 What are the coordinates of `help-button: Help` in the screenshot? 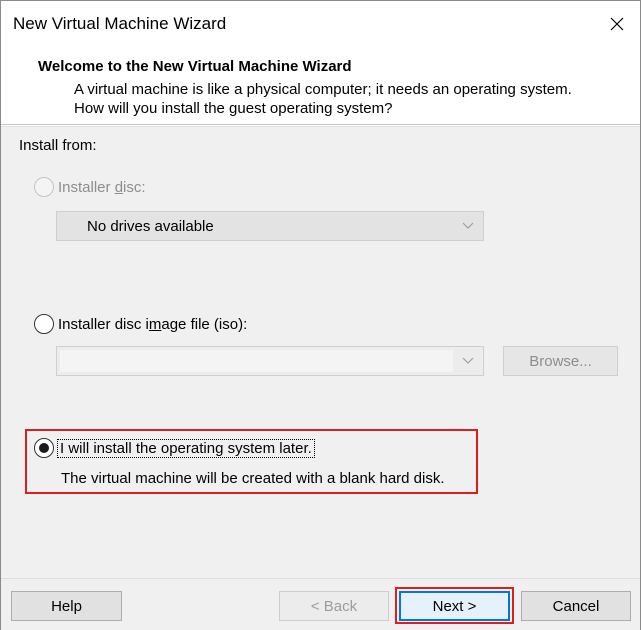 It's located at (66, 606).